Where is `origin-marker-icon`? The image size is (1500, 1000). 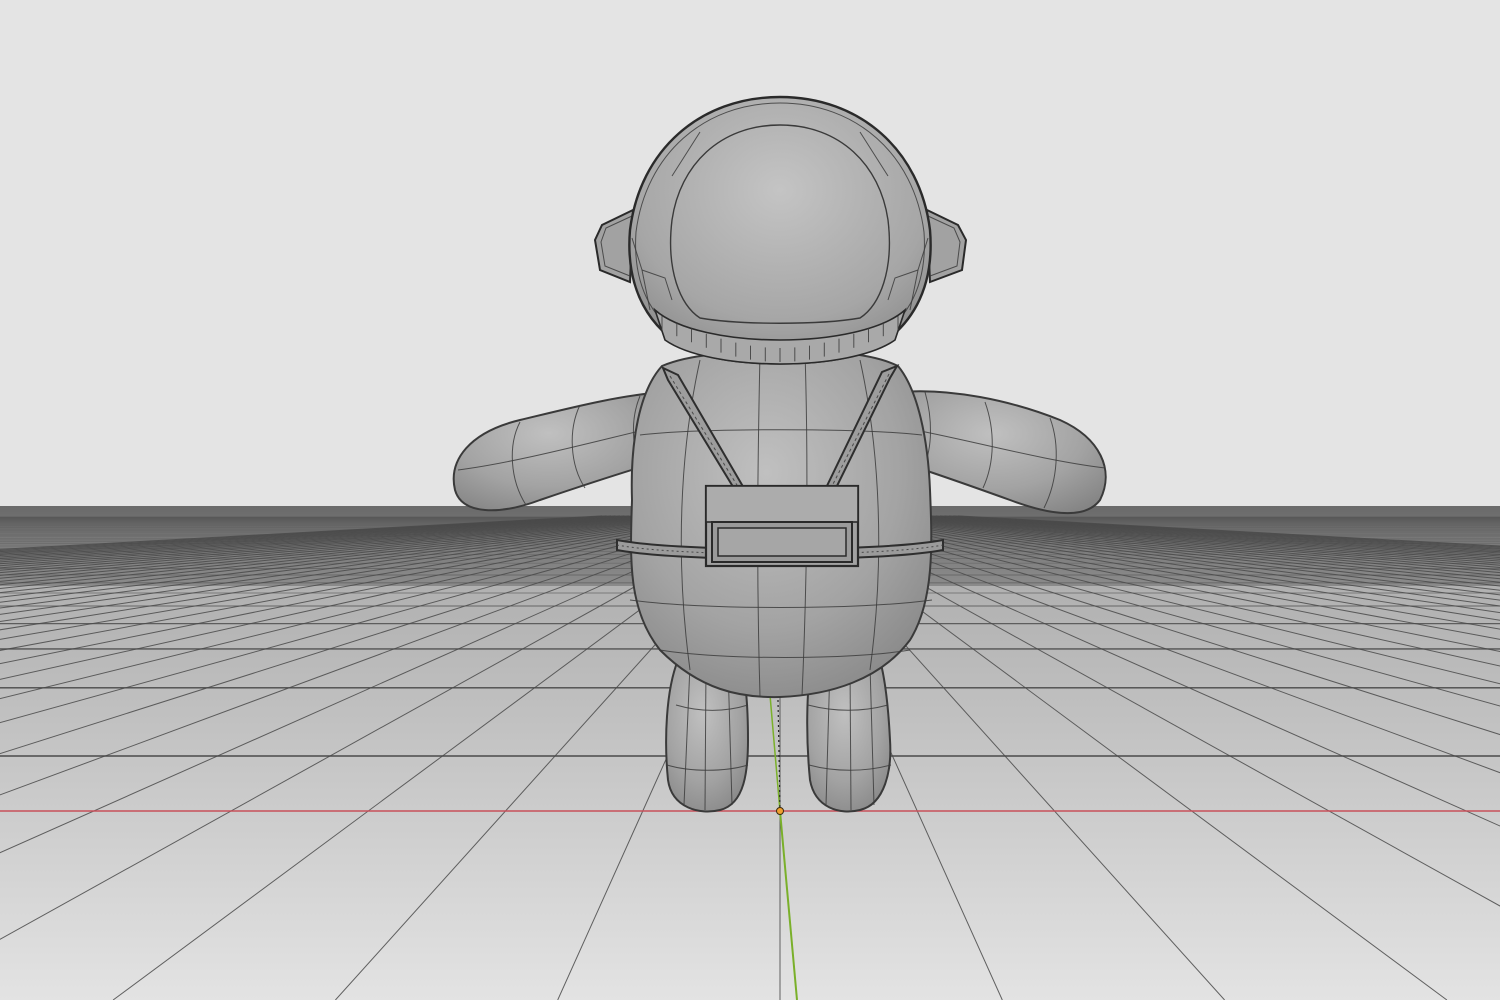
origin-marker-icon is located at coordinates (780, 811).